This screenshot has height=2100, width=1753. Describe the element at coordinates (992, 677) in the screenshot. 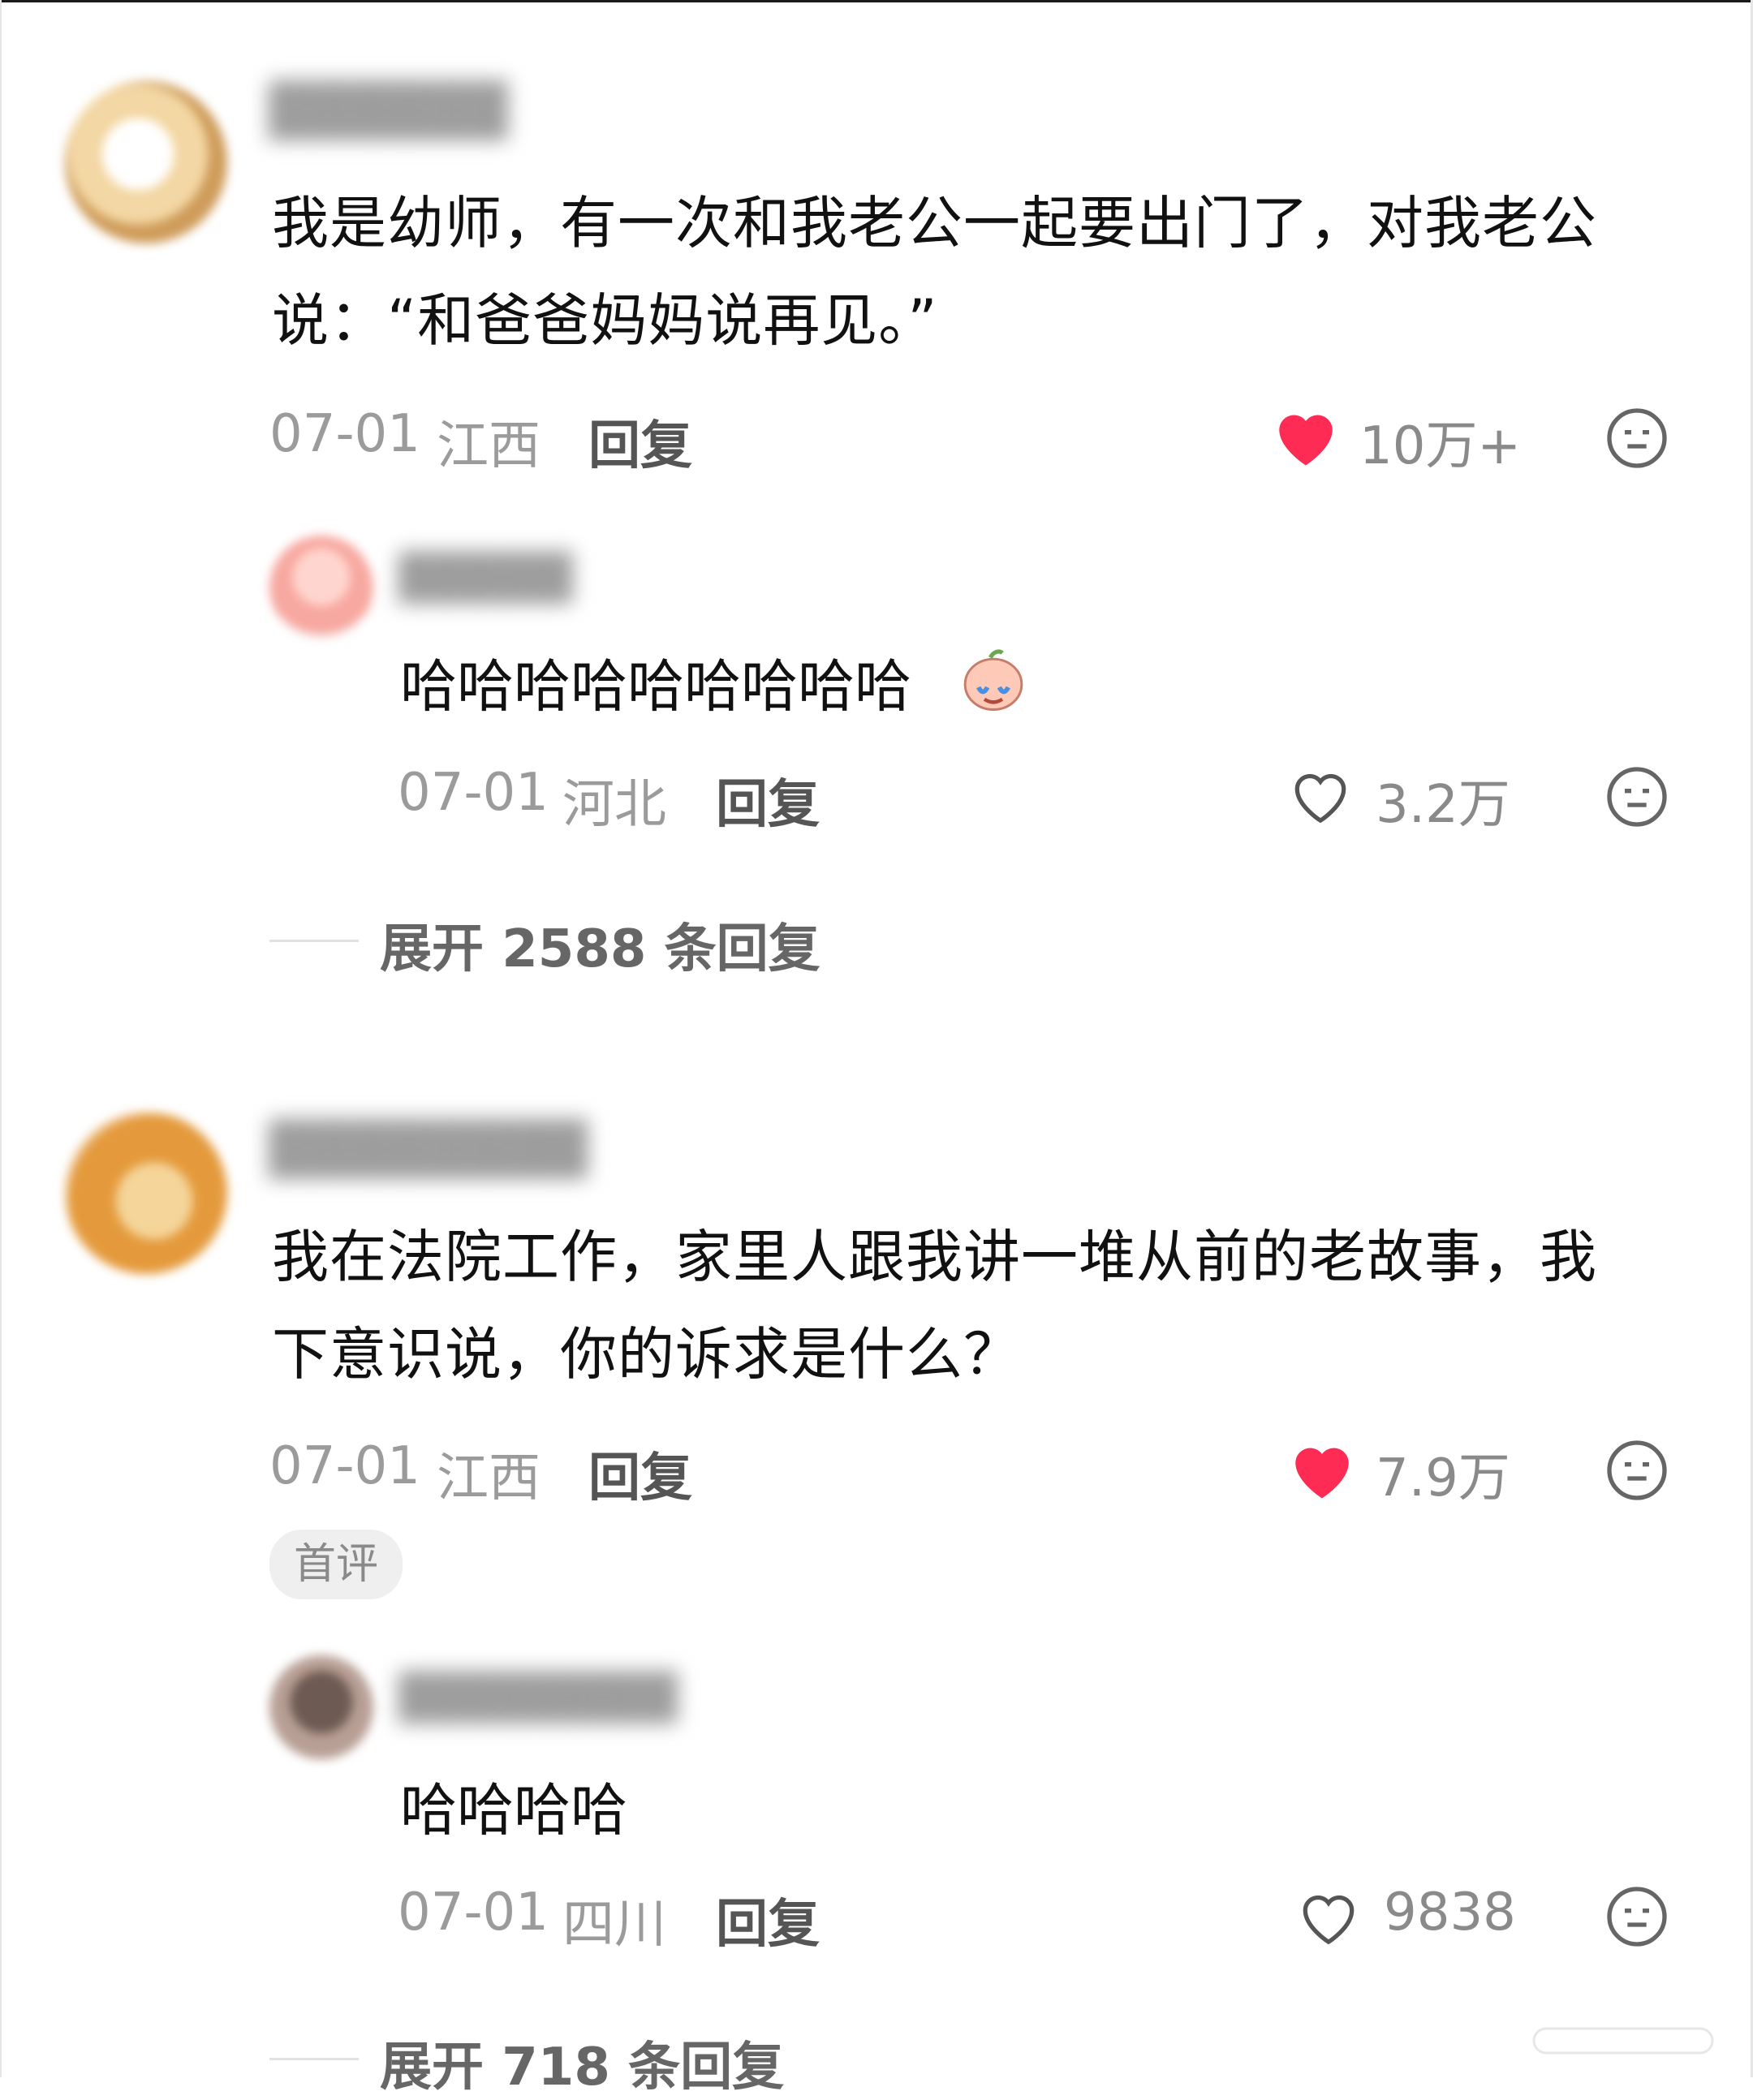

I see `crying-laughing-peach-emoji` at that location.